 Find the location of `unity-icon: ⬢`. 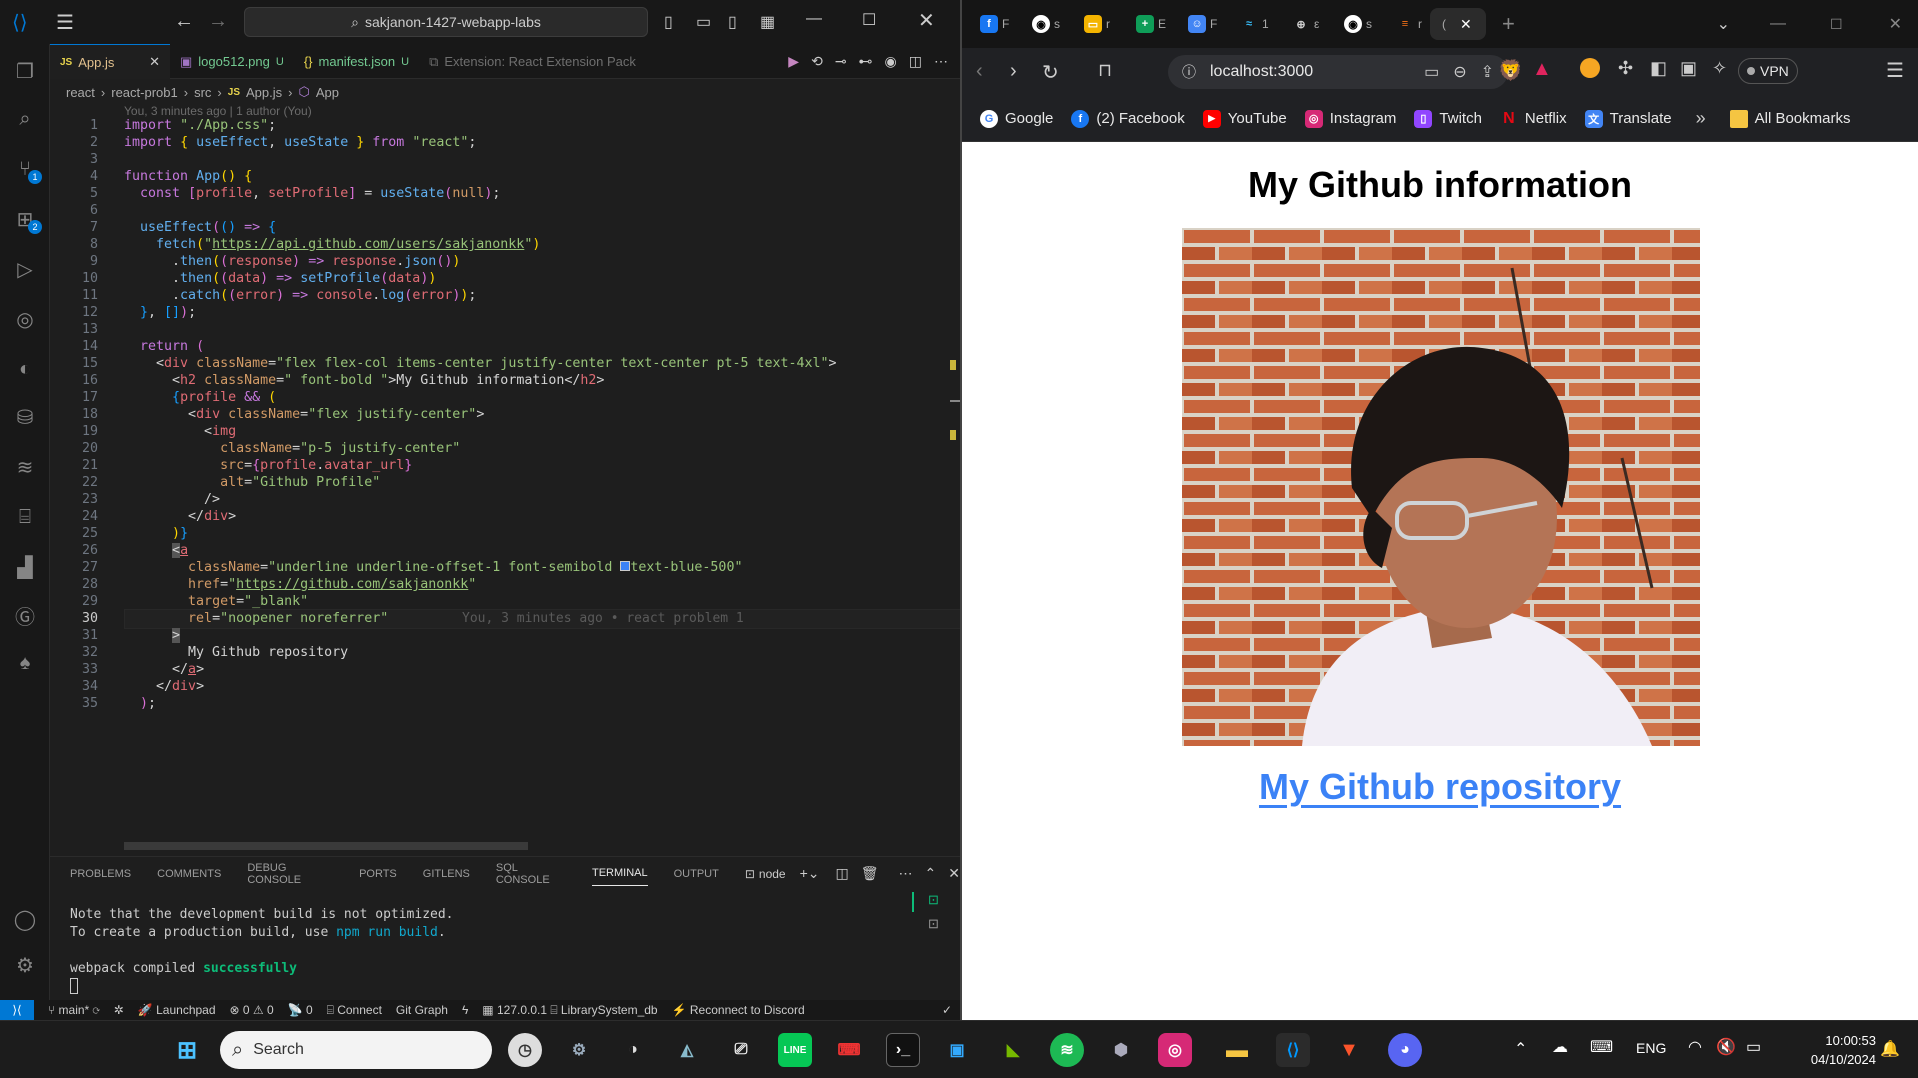

unity-icon: ⬢ is located at coordinates (1121, 1050).